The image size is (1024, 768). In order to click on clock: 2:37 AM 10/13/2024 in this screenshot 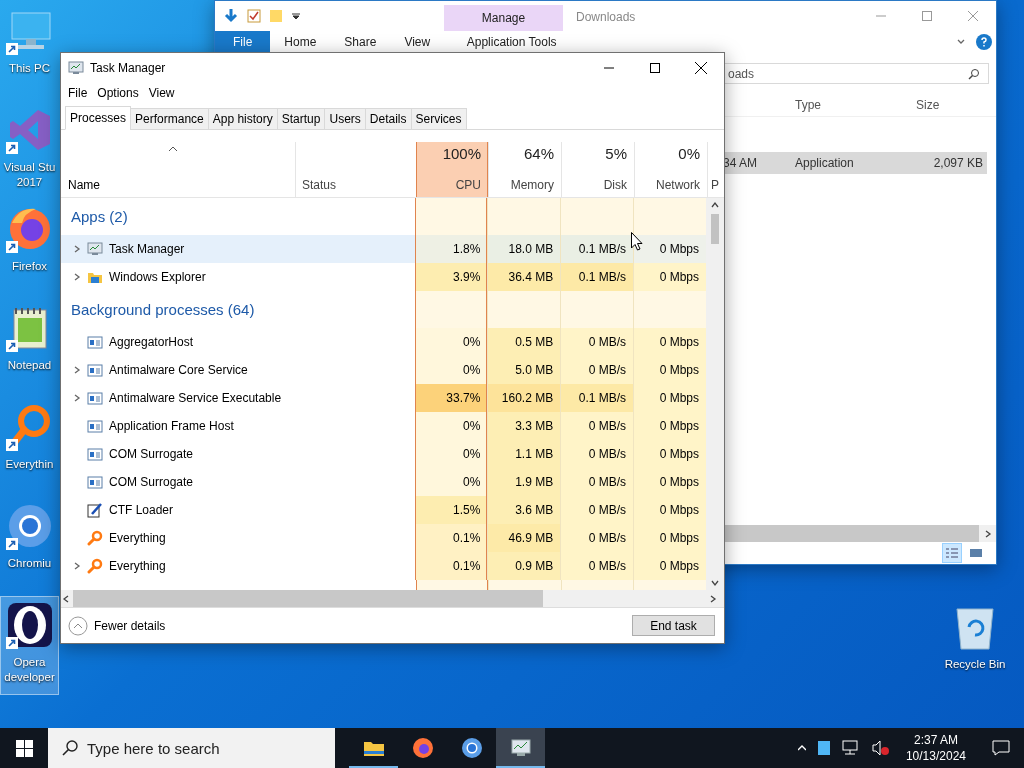, I will do `click(935, 748)`.